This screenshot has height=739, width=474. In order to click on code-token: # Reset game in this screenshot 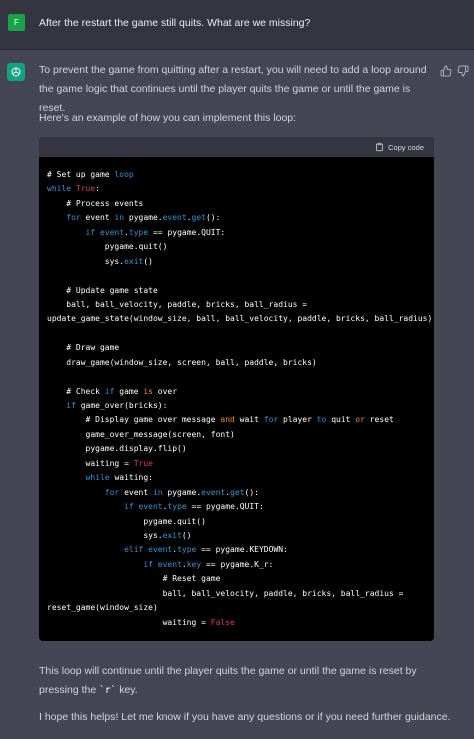, I will do `click(134, 579)`.